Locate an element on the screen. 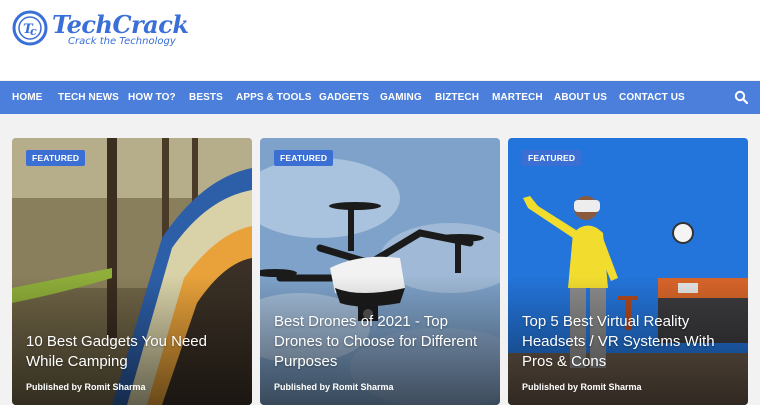  search-icon is located at coordinates (741, 97).